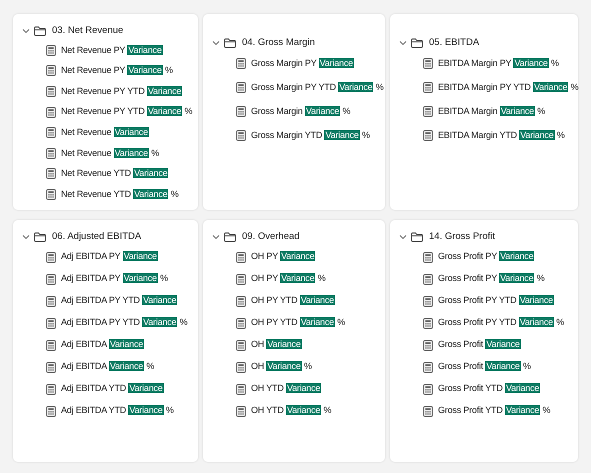 This screenshot has height=473, width=591. I want to click on measure-name: Net Revenue PY YTD Variance, so click(121, 91).